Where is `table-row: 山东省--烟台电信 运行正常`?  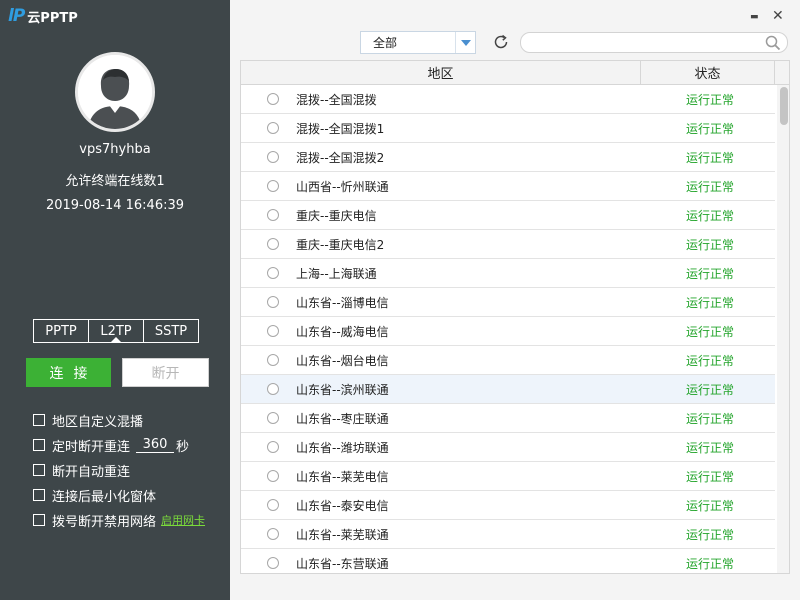 table-row: 山东省--烟台电信 运行正常 is located at coordinates (508, 360).